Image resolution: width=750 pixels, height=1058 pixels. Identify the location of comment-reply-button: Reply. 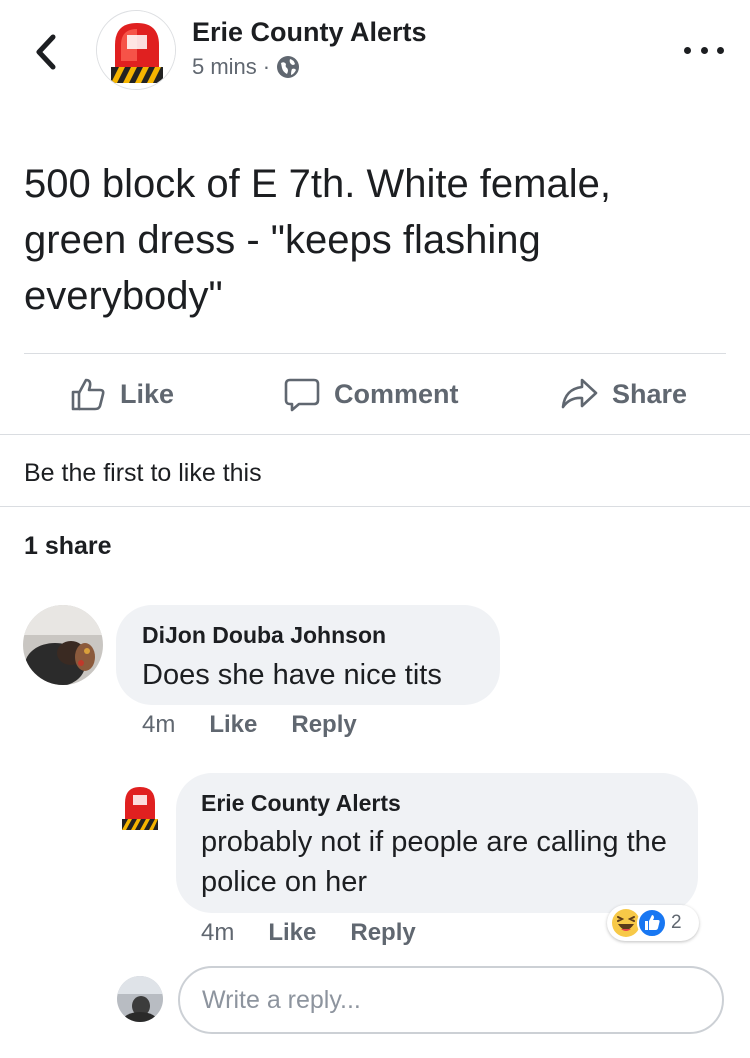
(323, 725).